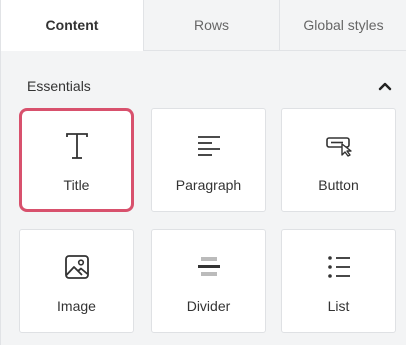 This screenshot has height=345, width=406. Describe the element at coordinates (77, 267) in the screenshot. I see `image-icon` at that location.